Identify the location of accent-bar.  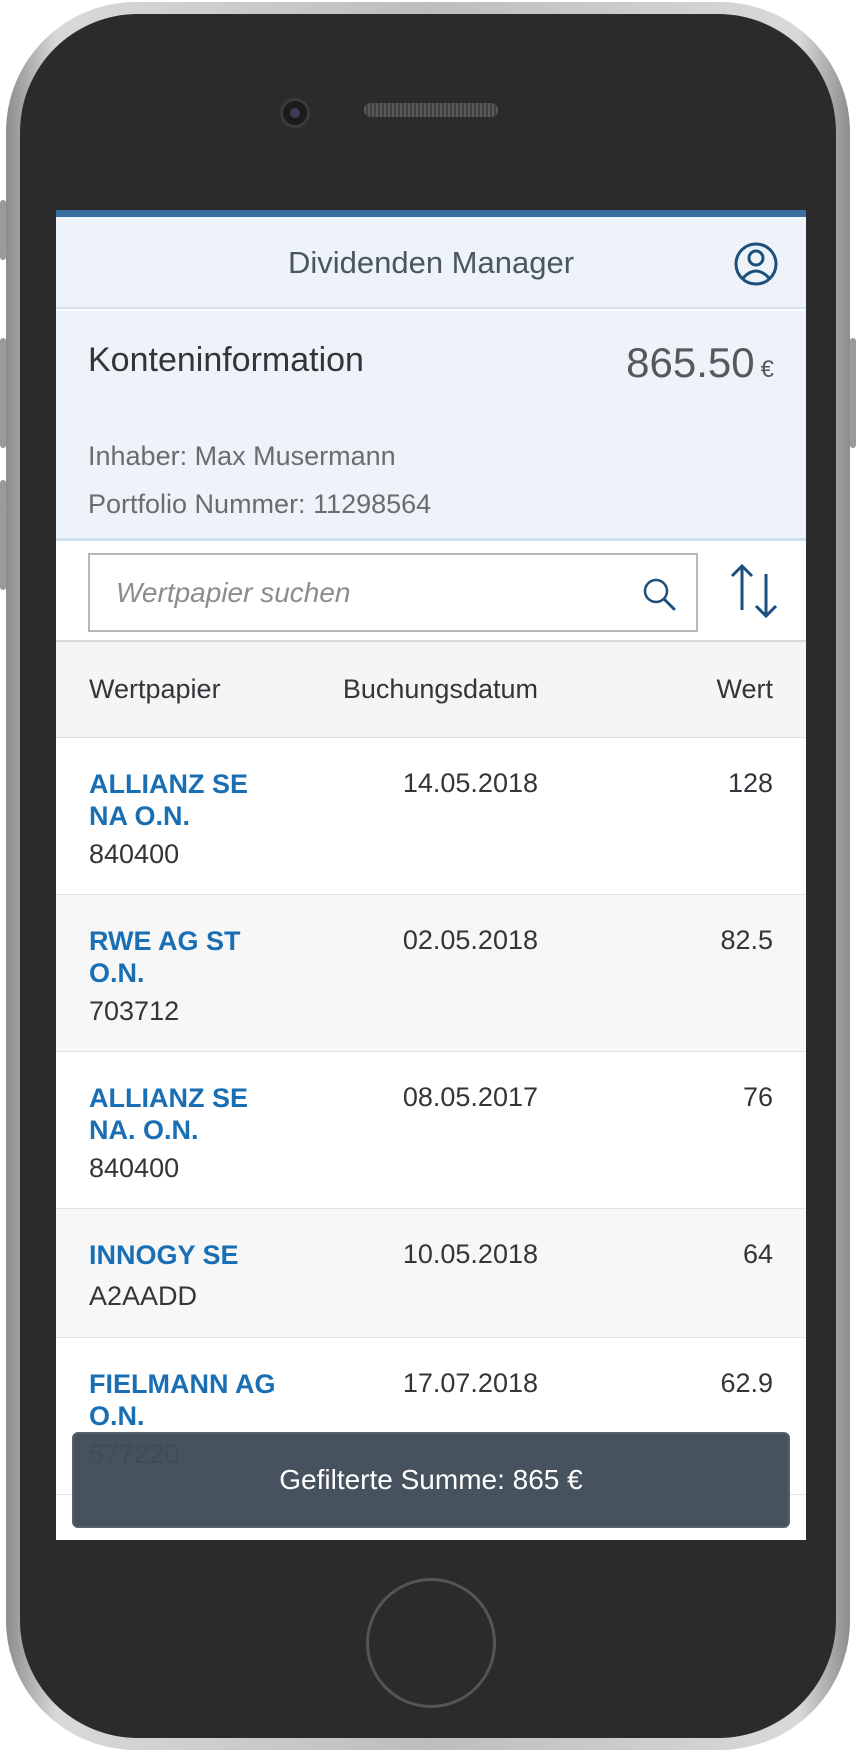
(431, 213).